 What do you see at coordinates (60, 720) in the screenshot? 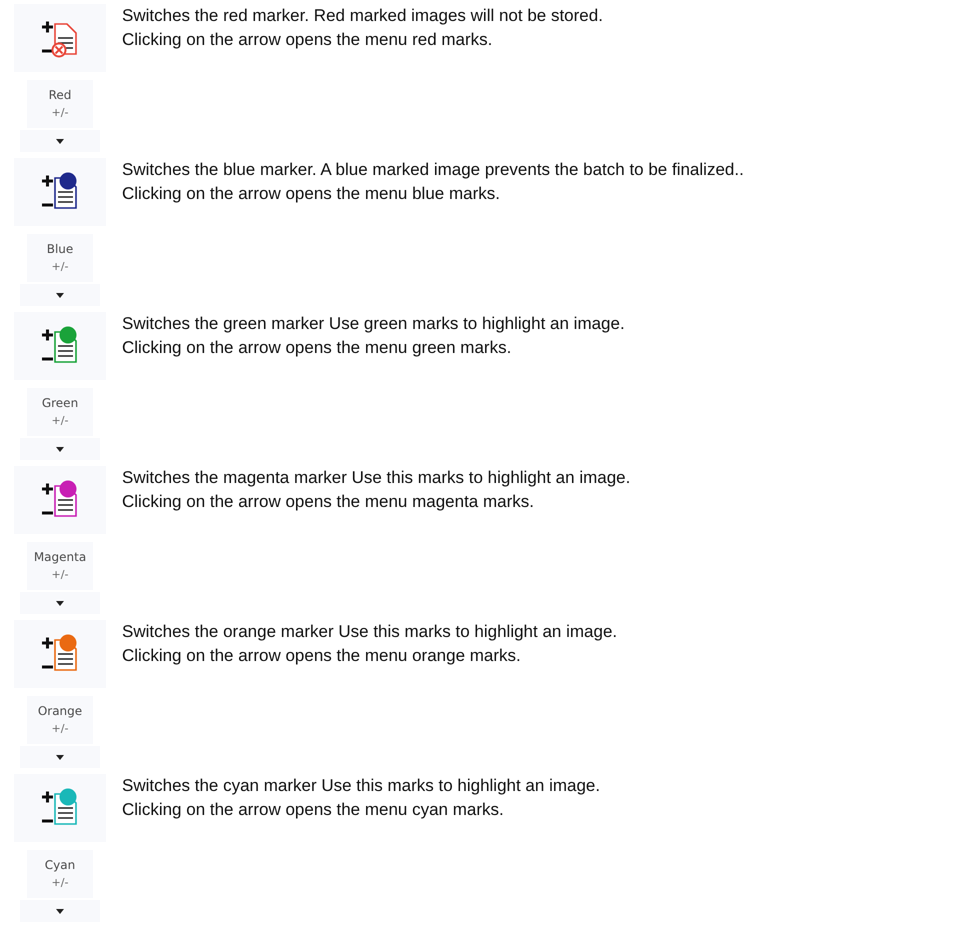
I see `marker-label-button: Orange +/-` at bounding box center [60, 720].